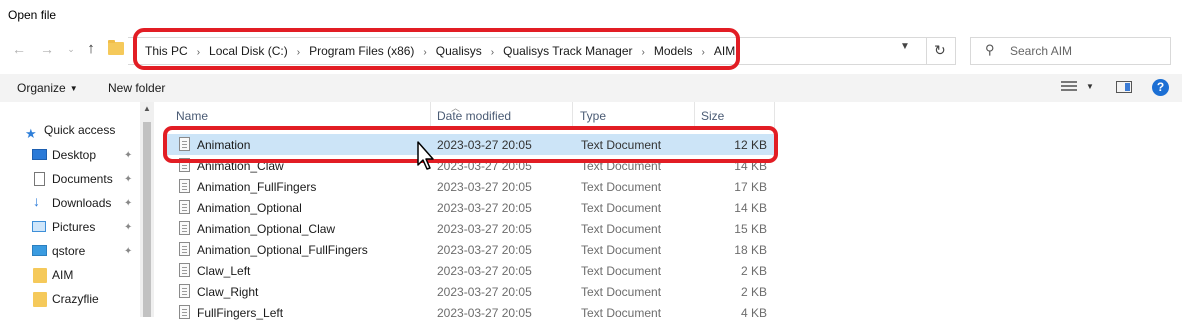  I want to click on new-folder-button: New folder, so click(136, 88).